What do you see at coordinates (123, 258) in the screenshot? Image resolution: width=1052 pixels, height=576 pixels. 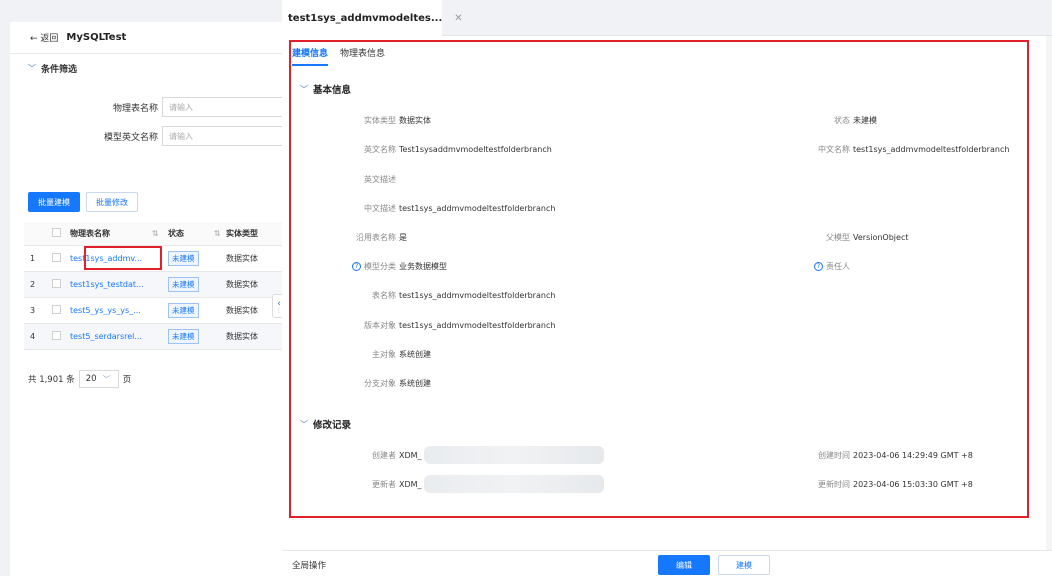 I see `highlight-box` at bounding box center [123, 258].